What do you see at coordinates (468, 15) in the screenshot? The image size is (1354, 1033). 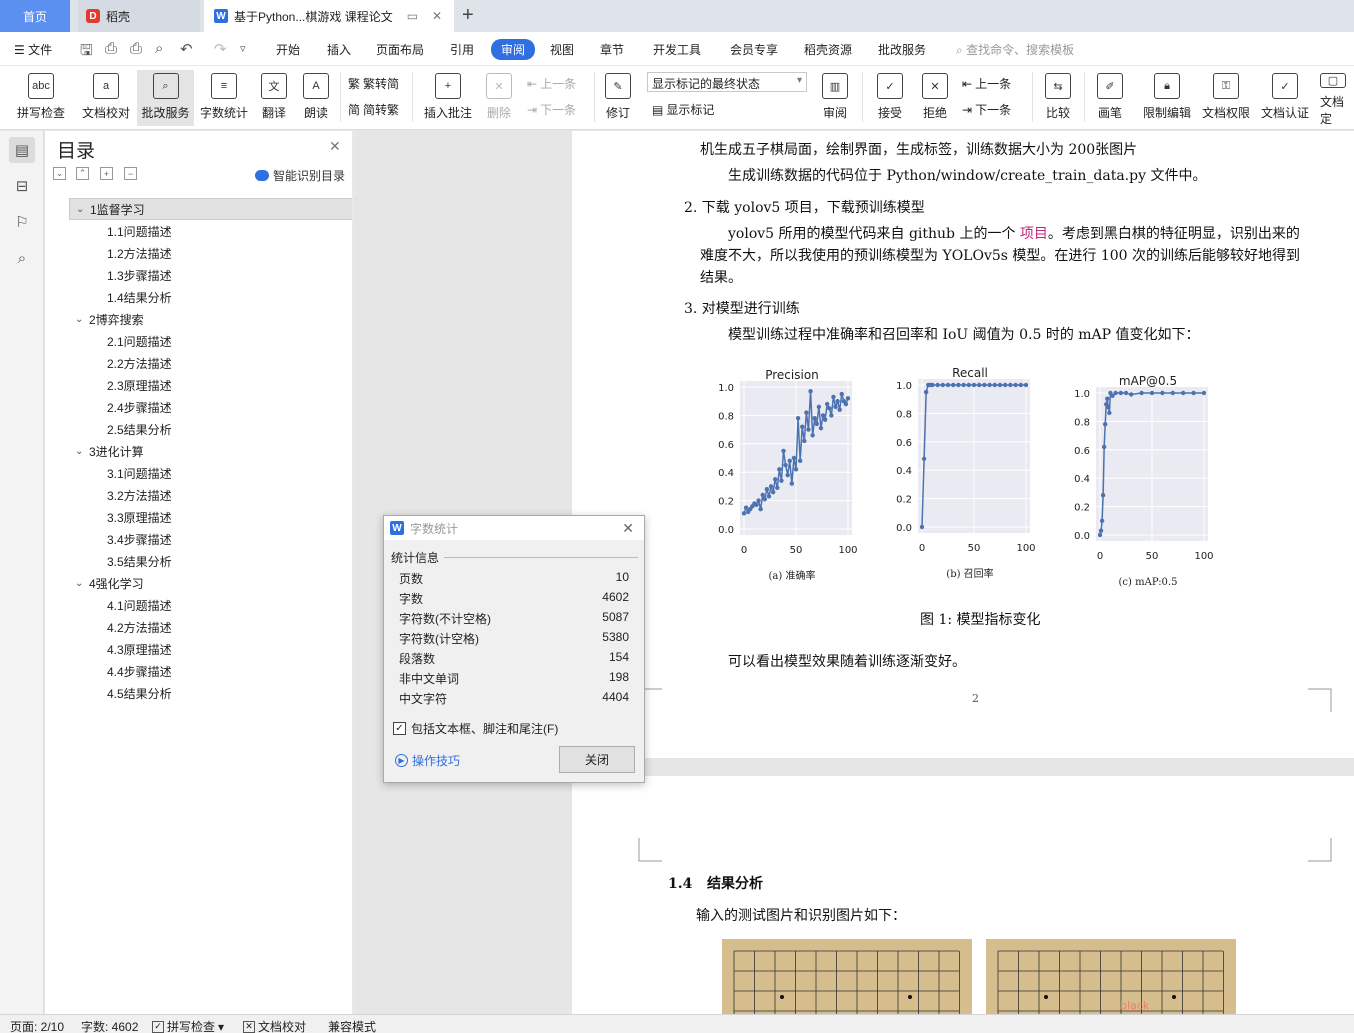 I see `new-tab-button: +` at bounding box center [468, 15].